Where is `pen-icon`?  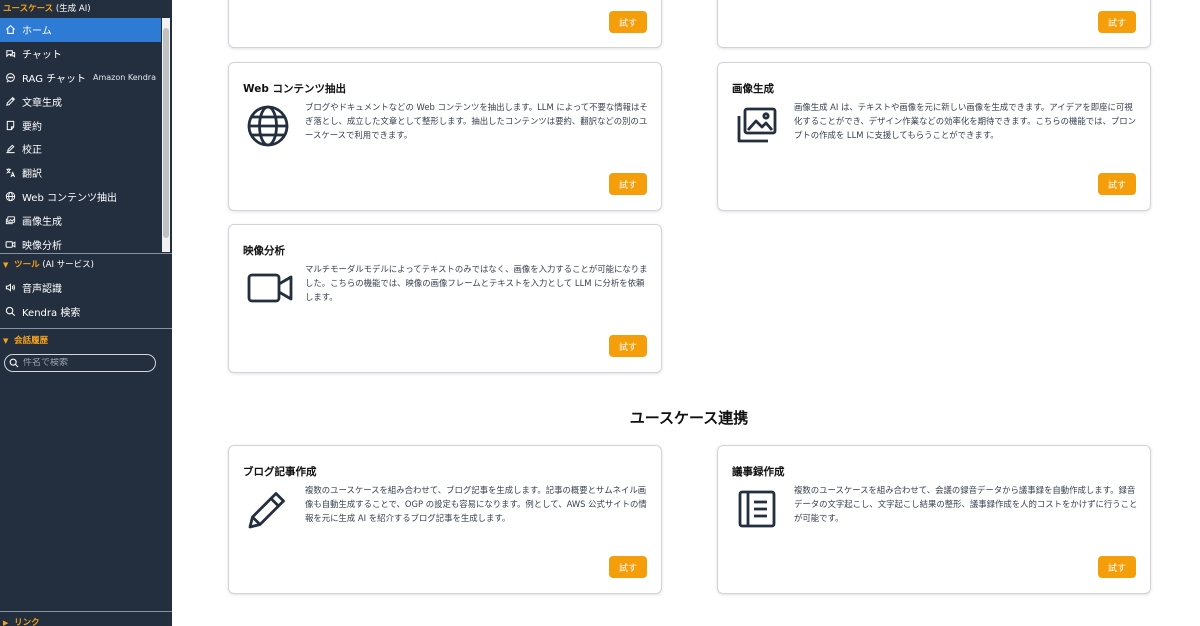 pen-icon is located at coordinates (268, 509).